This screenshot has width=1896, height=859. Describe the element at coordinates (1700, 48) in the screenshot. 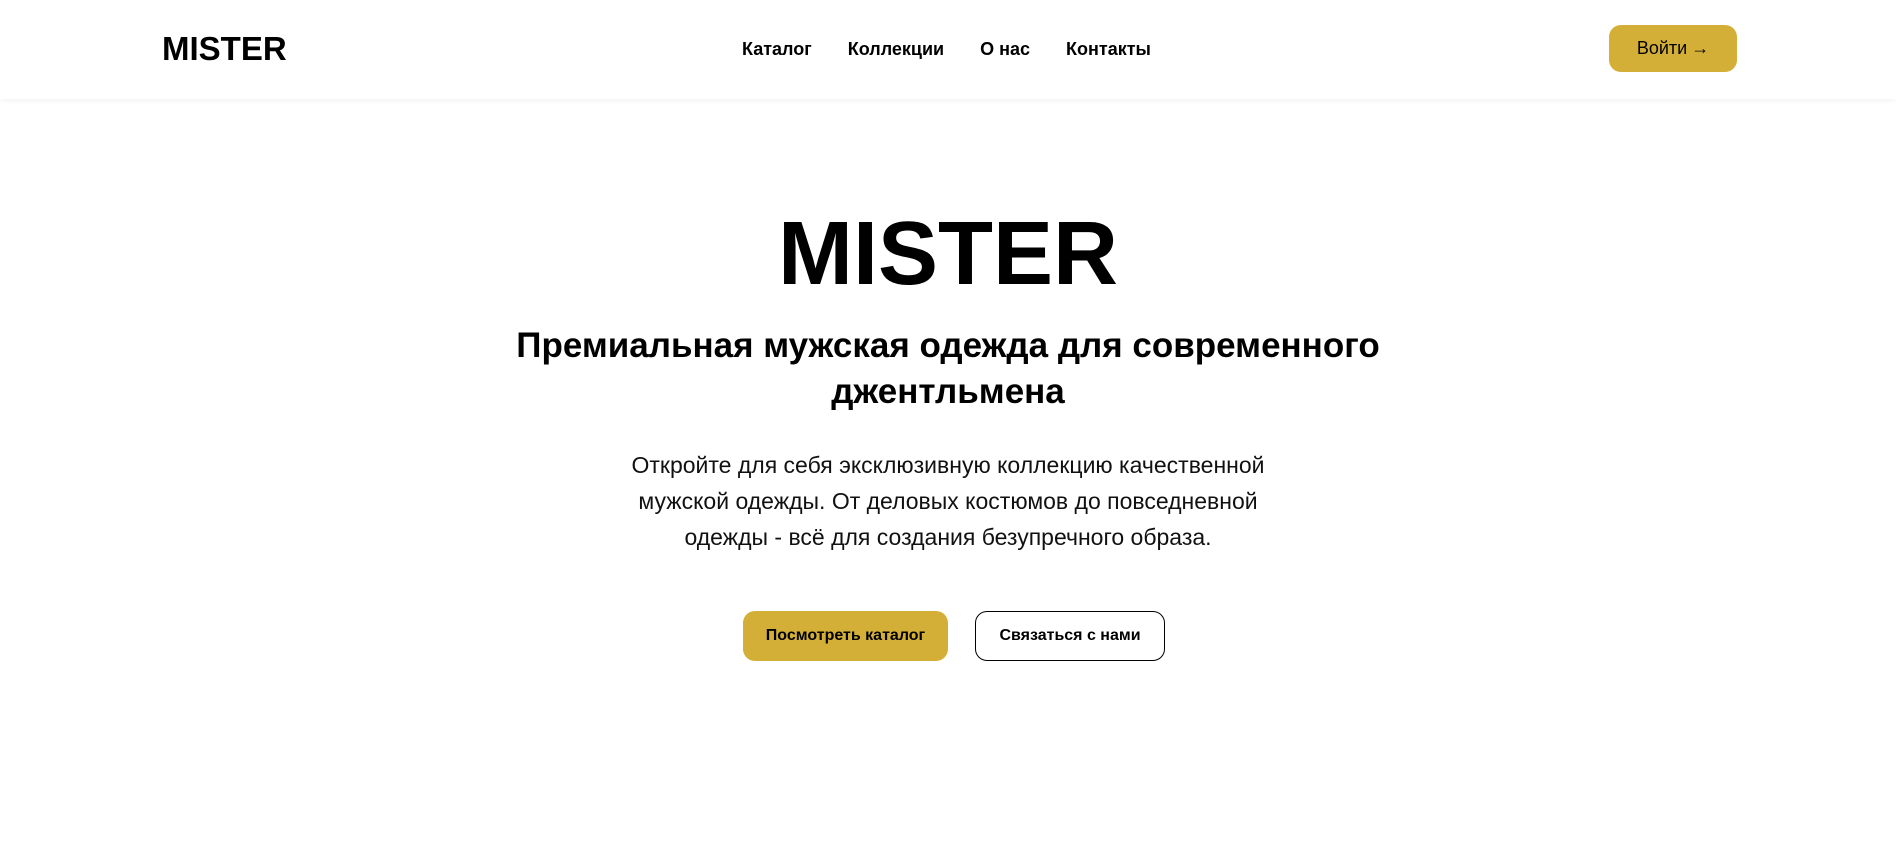

I see `arrow-right-icon: →` at that location.